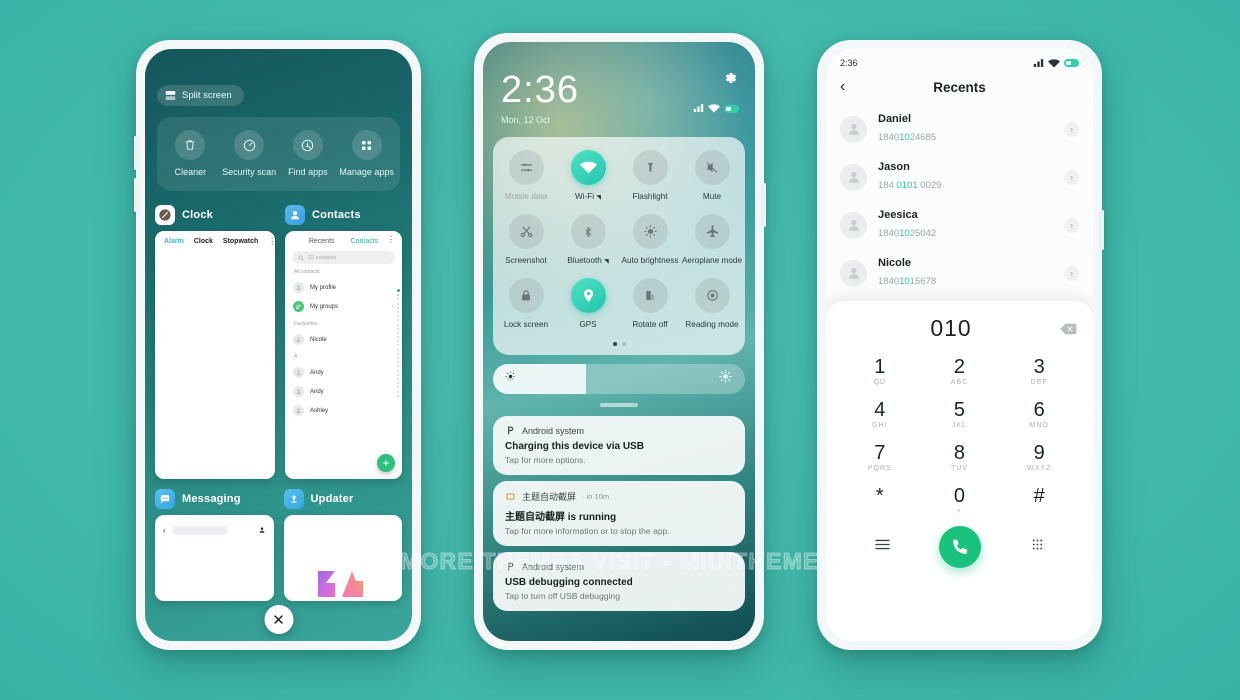 This screenshot has width=1240, height=700. Describe the element at coordinates (365, 241) in the screenshot. I see `contacts-tab-contacts: Contacts` at that location.